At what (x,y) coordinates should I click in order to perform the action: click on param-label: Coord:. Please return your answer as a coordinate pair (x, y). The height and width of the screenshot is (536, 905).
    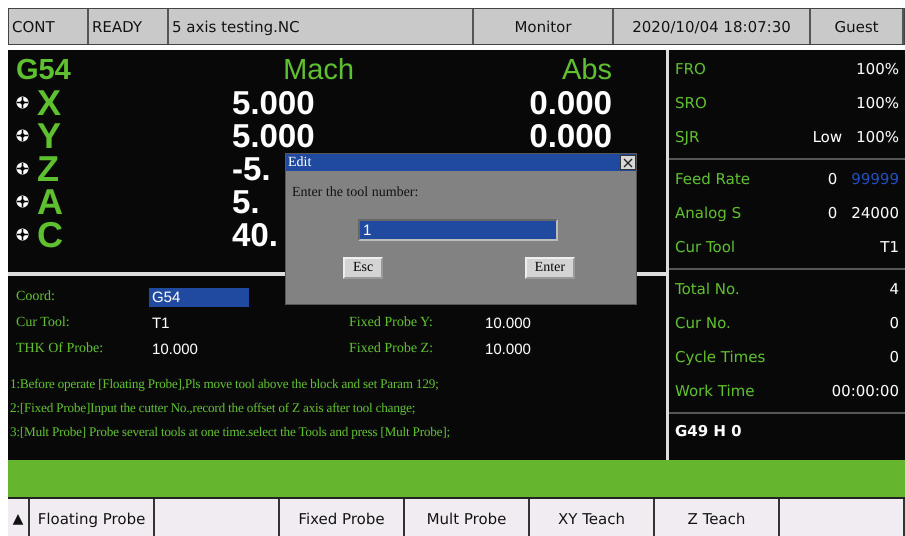
    Looking at the image, I should click on (36, 297).